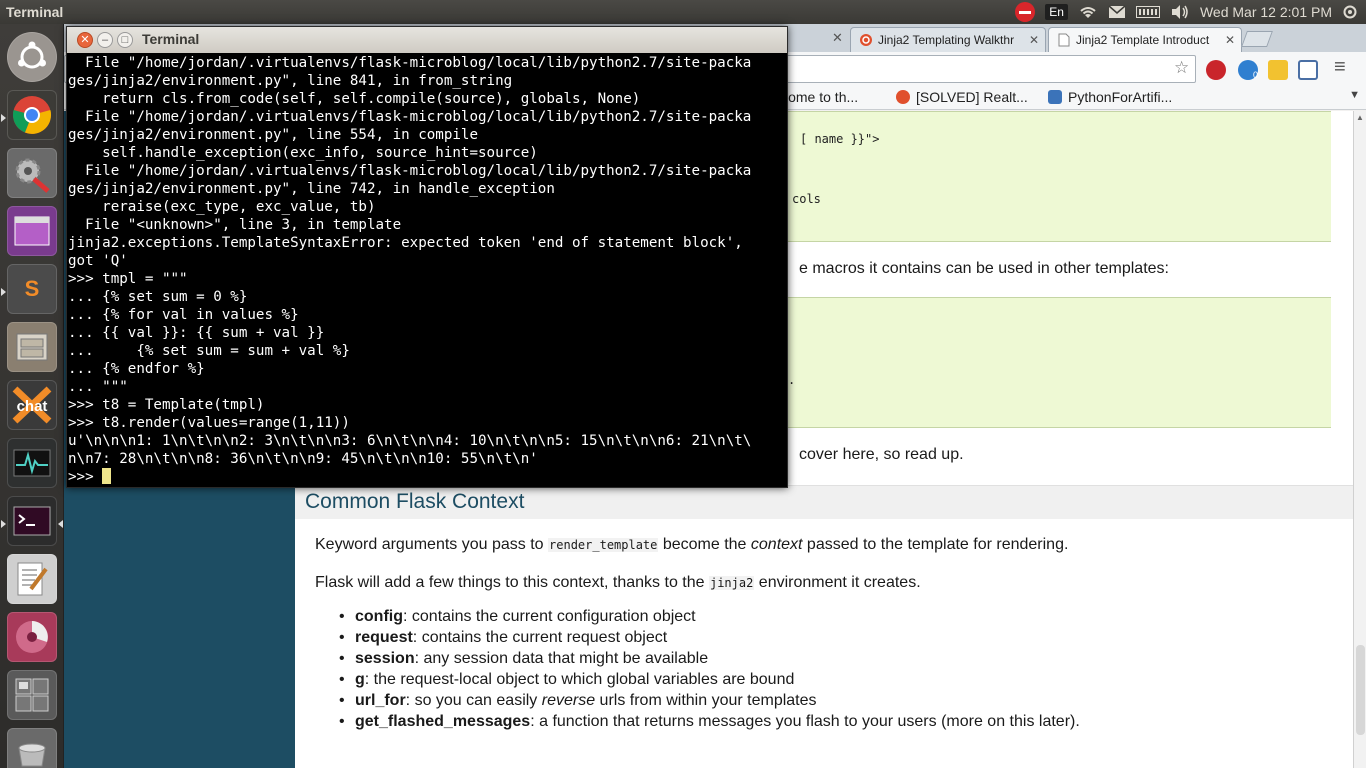 Image resolution: width=1366 pixels, height=768 pixels. I want to click on section-header: Common Flask Context, so click(824, 502).